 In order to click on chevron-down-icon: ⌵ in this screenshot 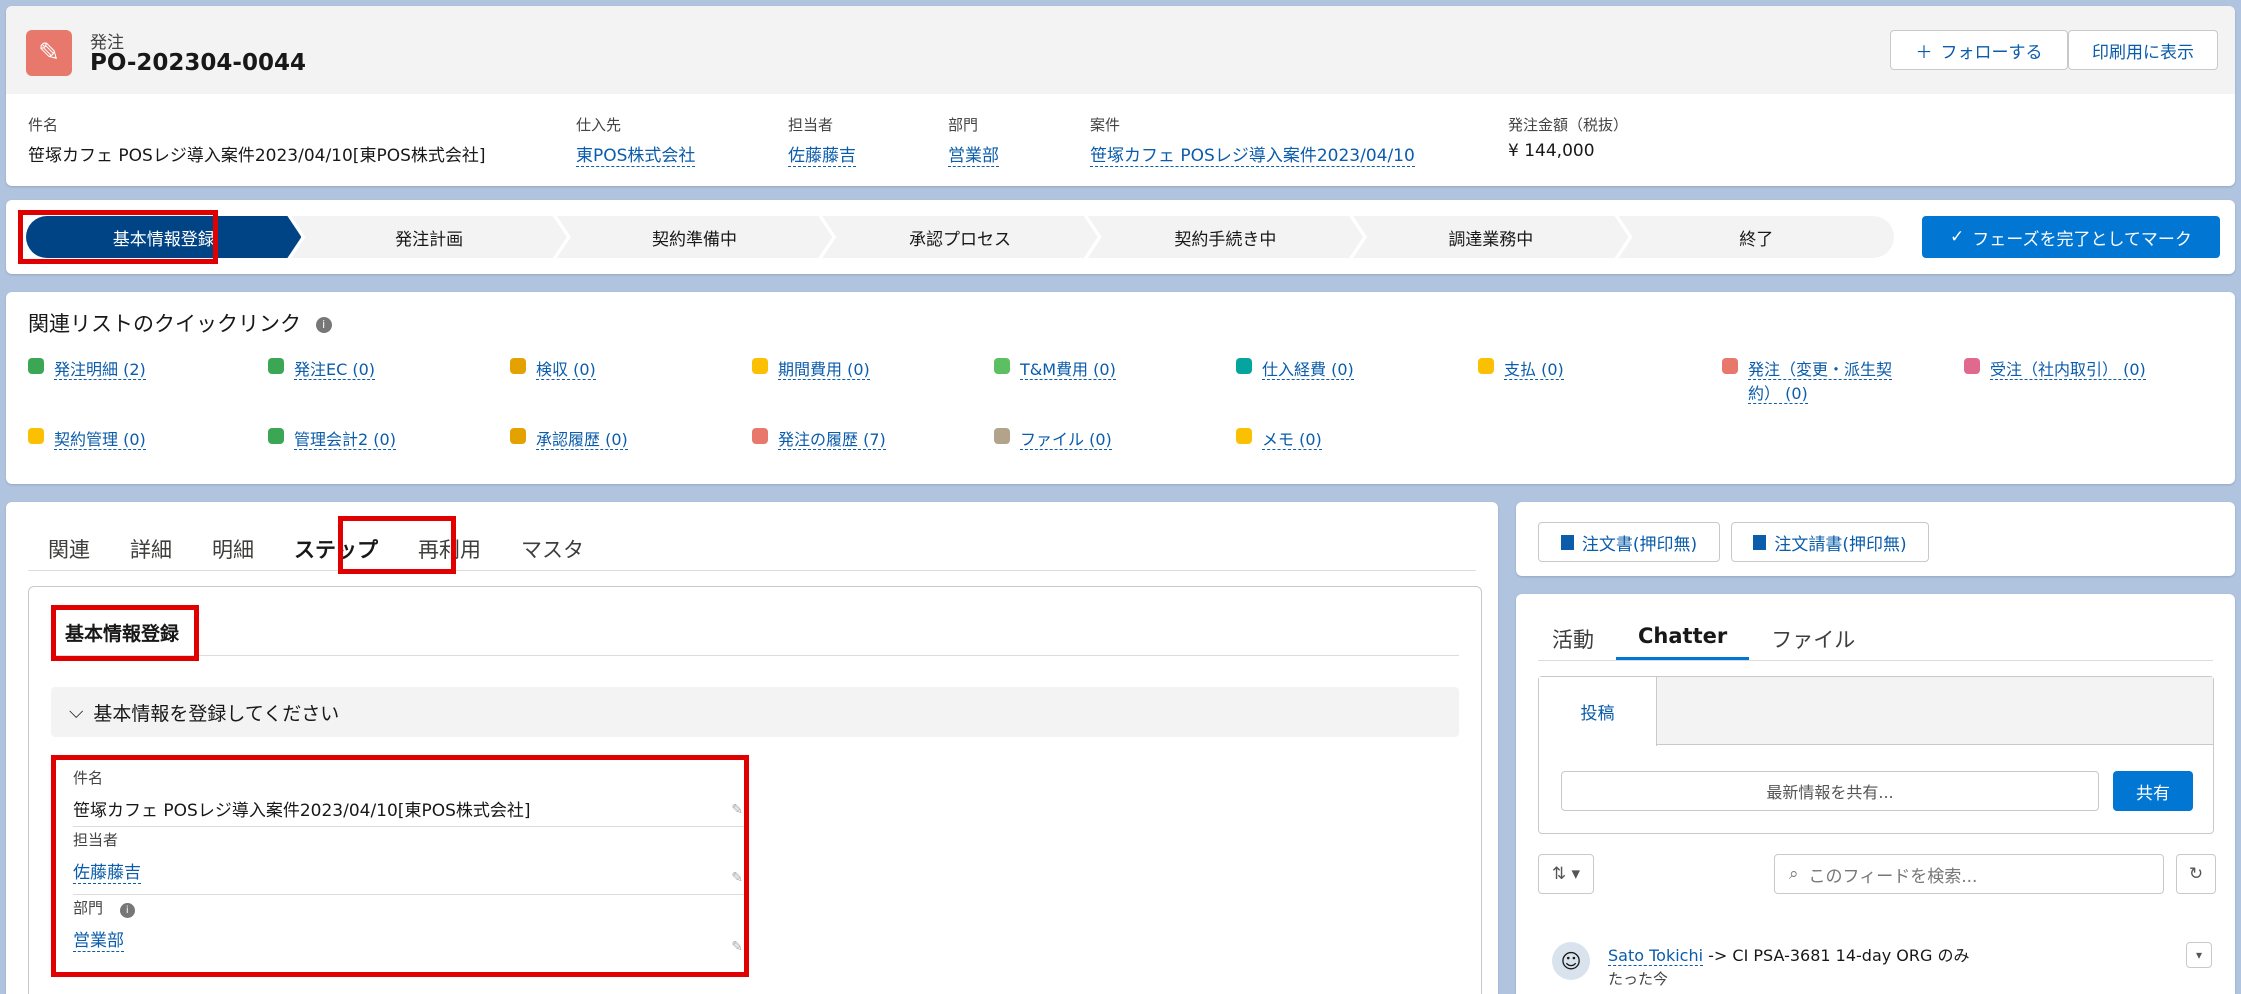, I will do `click(76, 712)`.